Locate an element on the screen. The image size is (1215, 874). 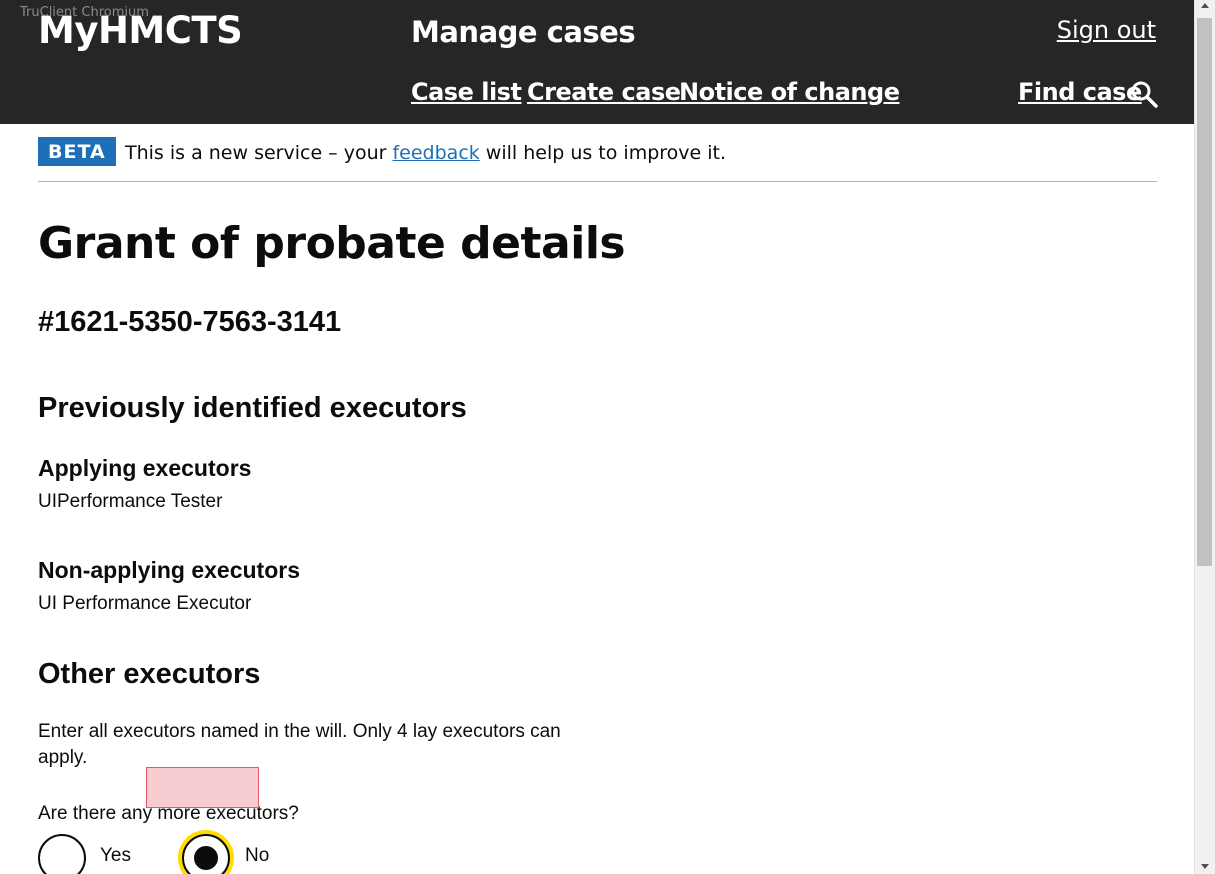
nav-notice-of-change: Notice of change is located at coordinates (789, 92).